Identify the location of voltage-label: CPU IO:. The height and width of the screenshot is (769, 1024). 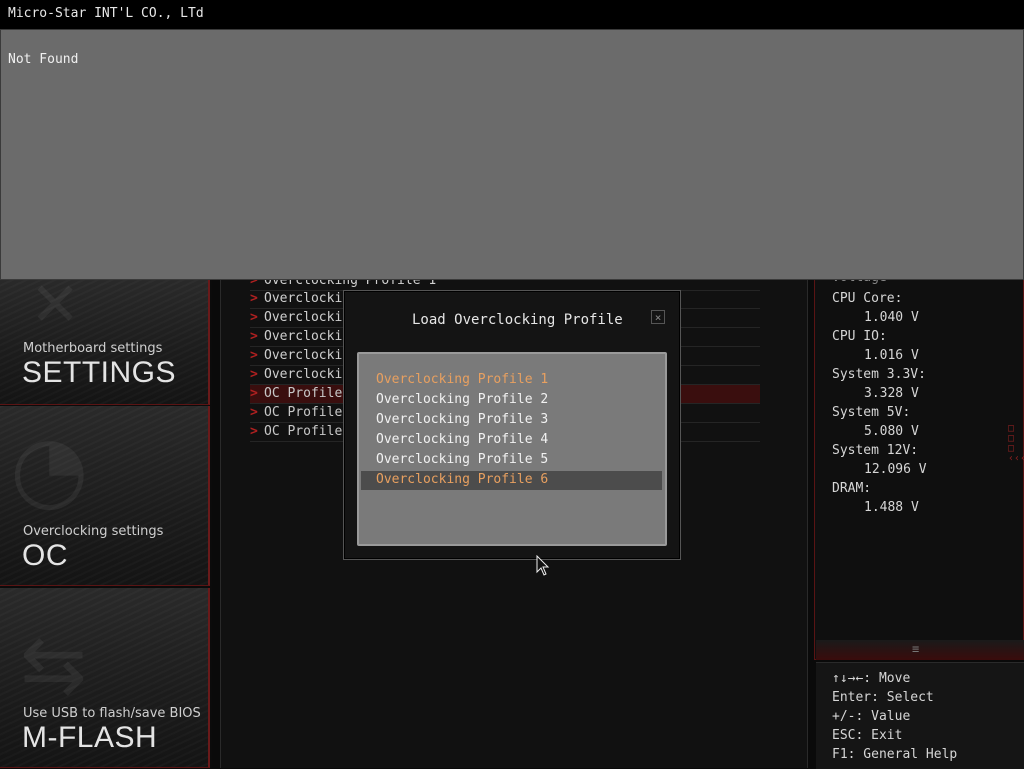
(859, 336).